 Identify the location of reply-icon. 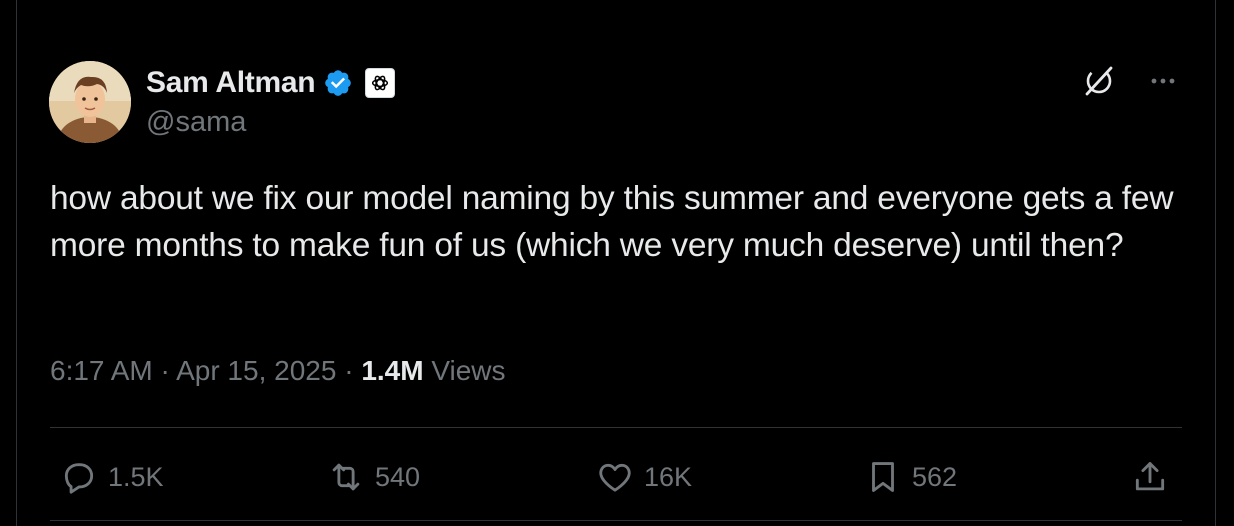
(79, 478).